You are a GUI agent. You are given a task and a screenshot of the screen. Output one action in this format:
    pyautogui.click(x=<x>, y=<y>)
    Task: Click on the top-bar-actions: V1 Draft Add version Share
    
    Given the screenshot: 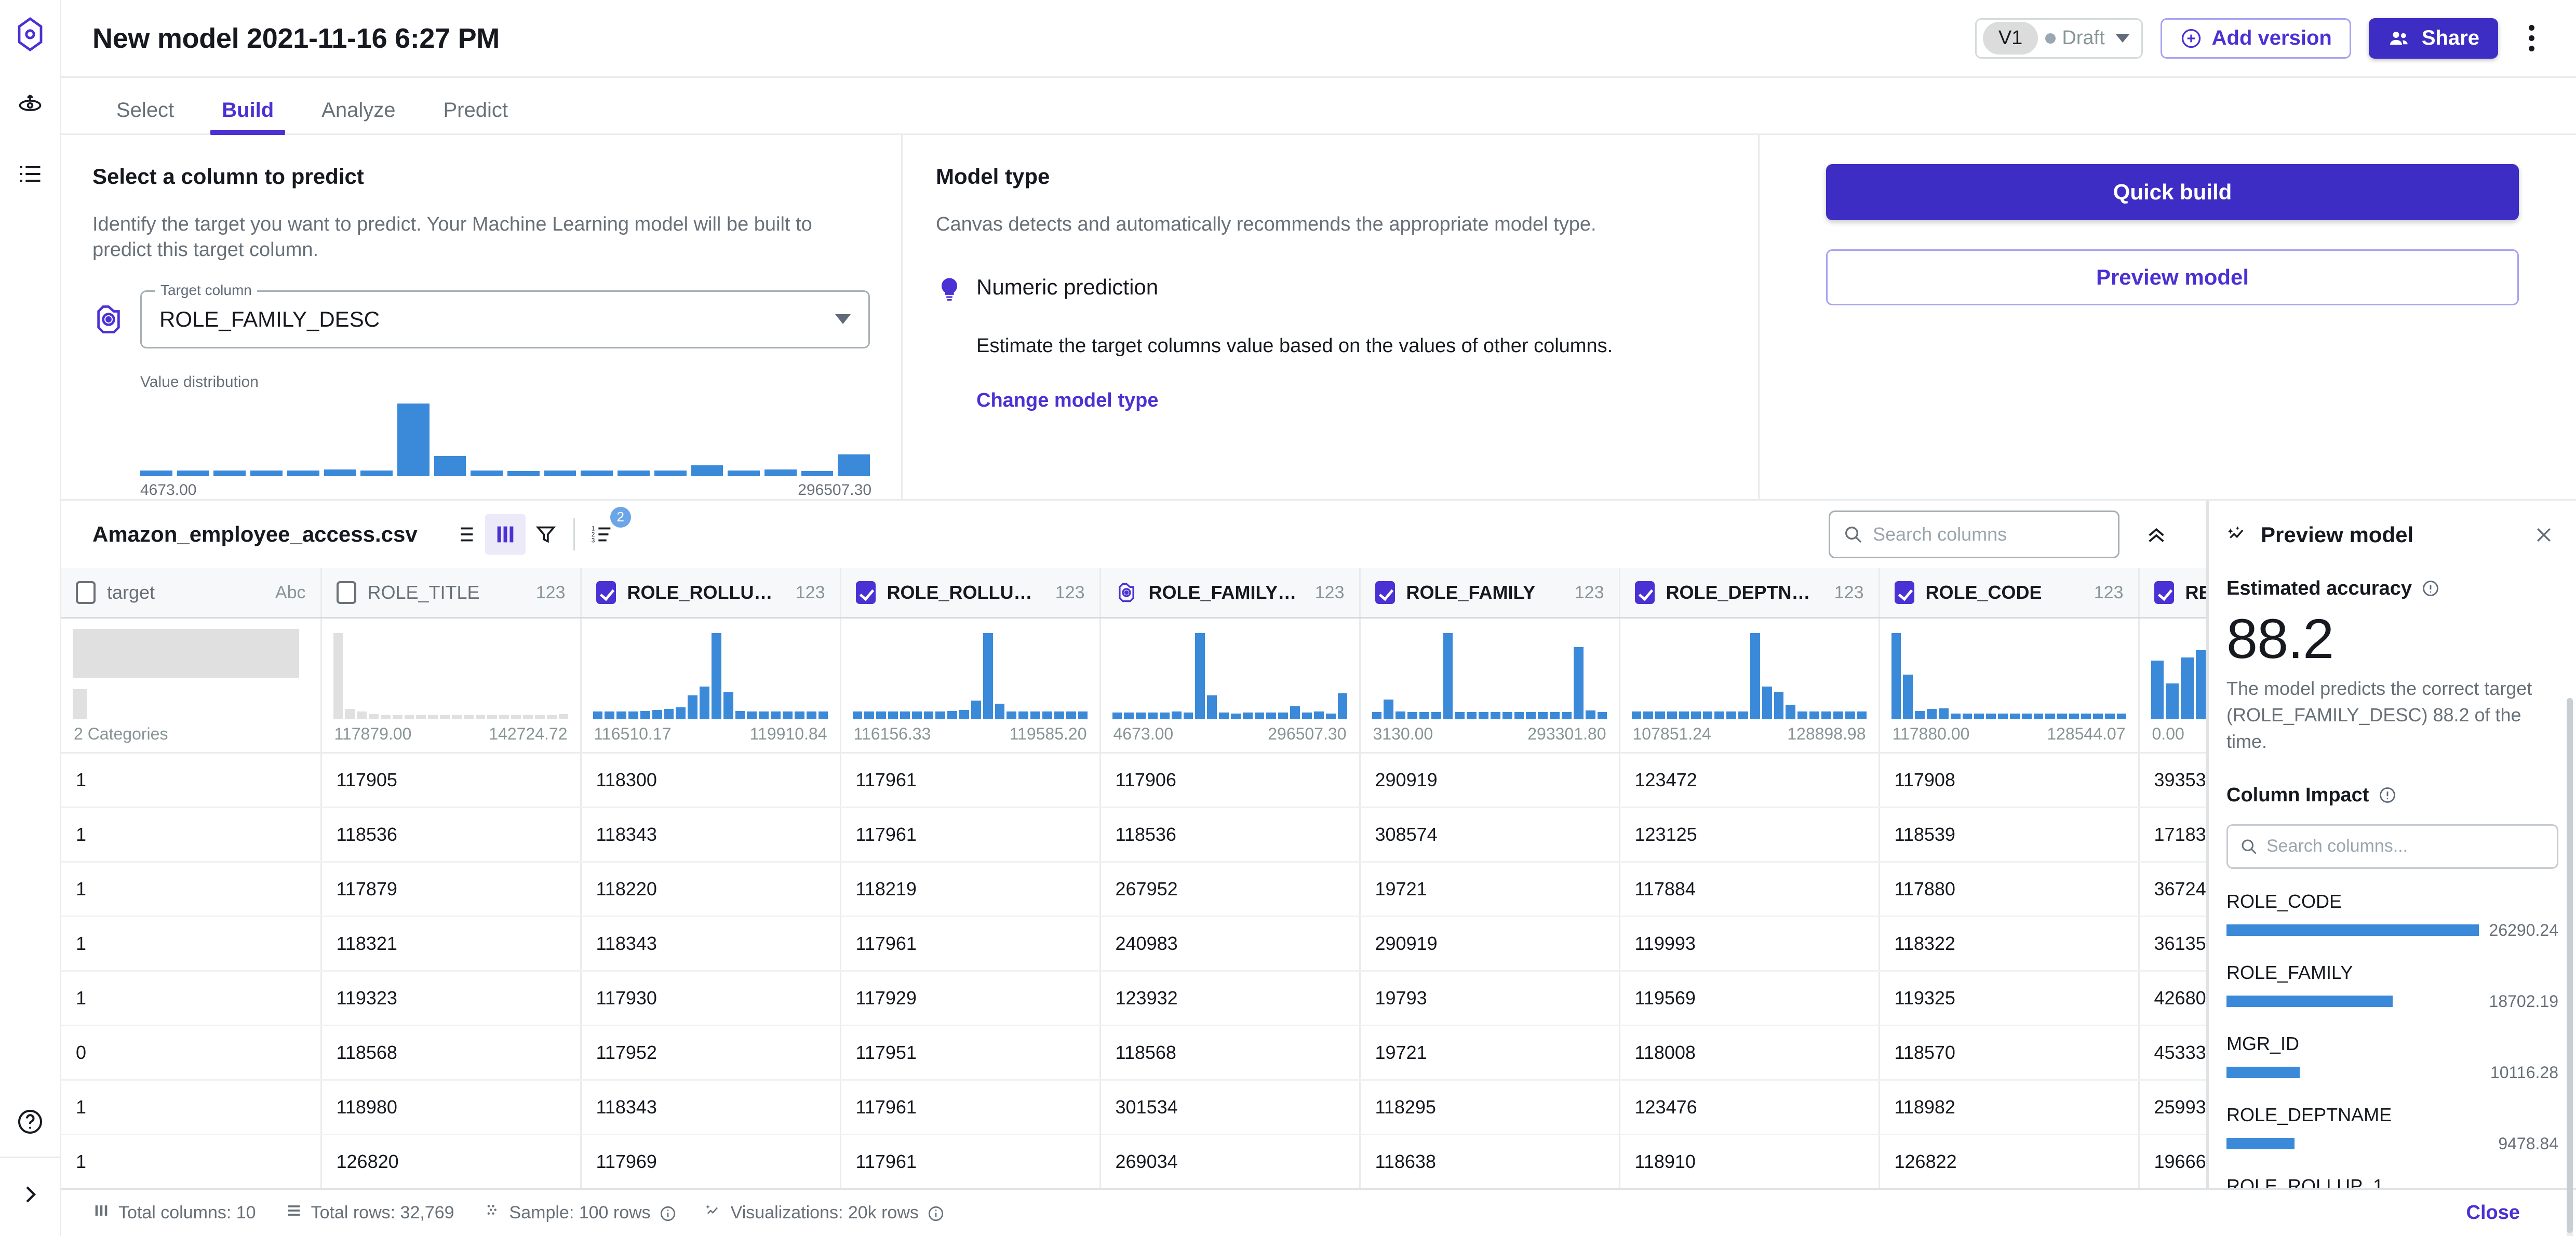 What is the action you would take?
    pyautogui.click(x=2261, y=38)
    